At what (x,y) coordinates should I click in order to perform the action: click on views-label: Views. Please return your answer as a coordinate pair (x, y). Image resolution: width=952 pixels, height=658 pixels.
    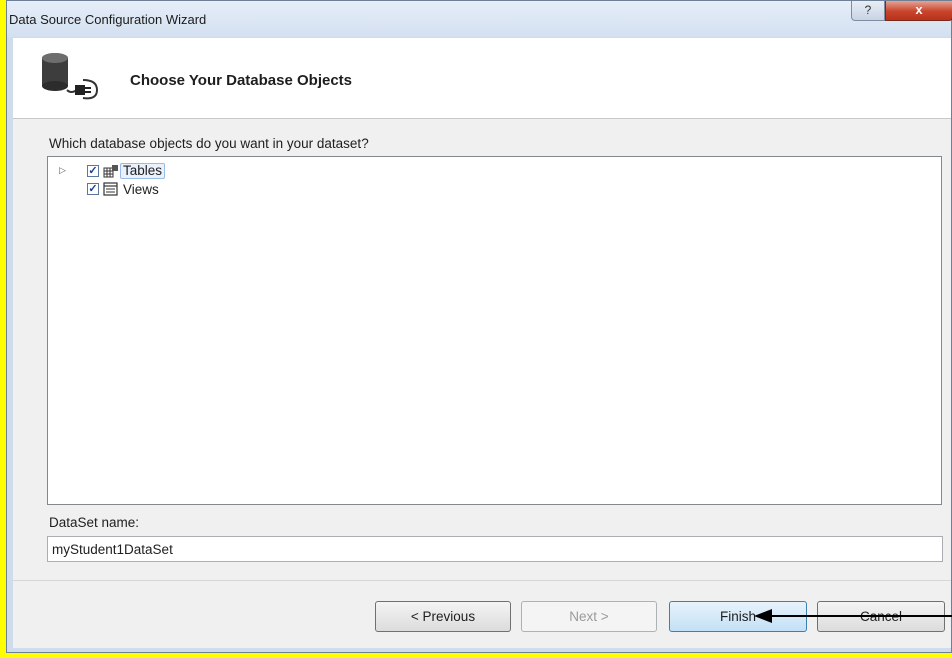
    Looking at the image, I should click on (141, 189).